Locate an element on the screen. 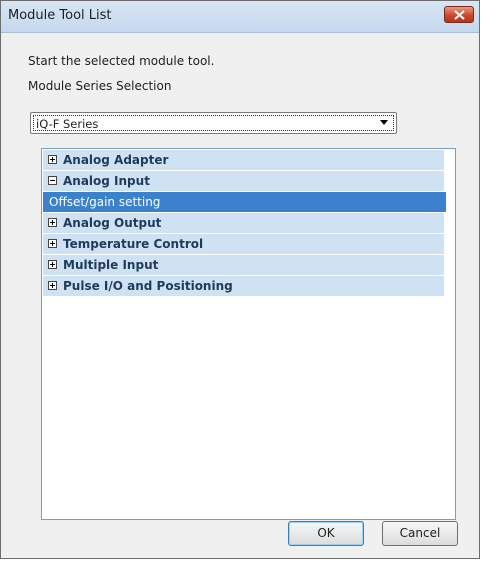 The height and width of the screenshot is (561, 482). module-series-value: iQ-F Series is located at coordinates (67, 124).